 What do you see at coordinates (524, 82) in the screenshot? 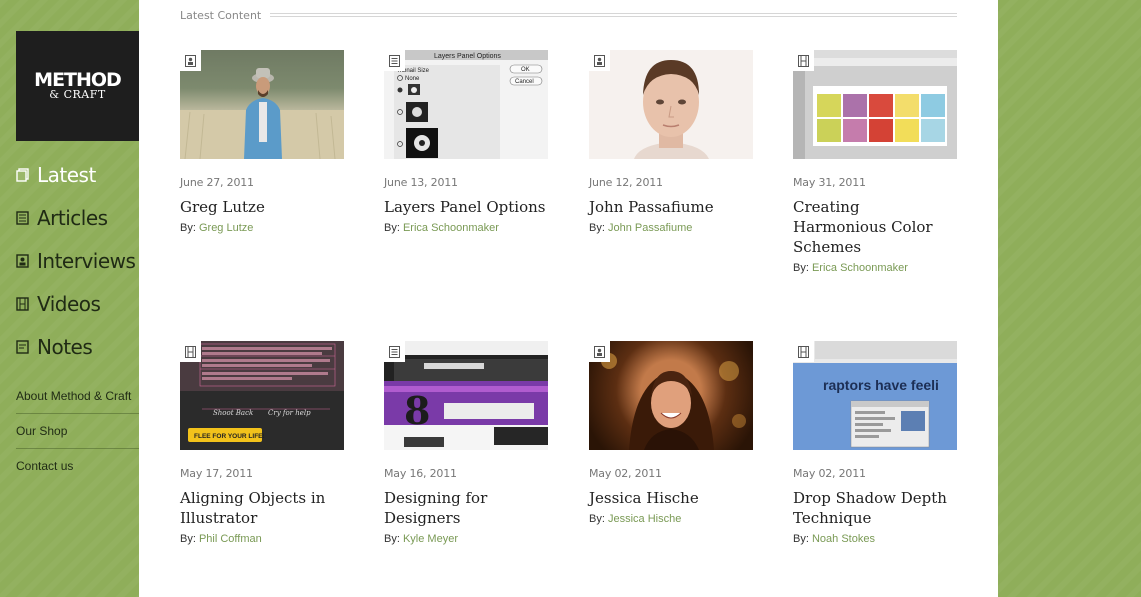
I see `dialog-cancel: Cancel` at bounding box center [524, 82].